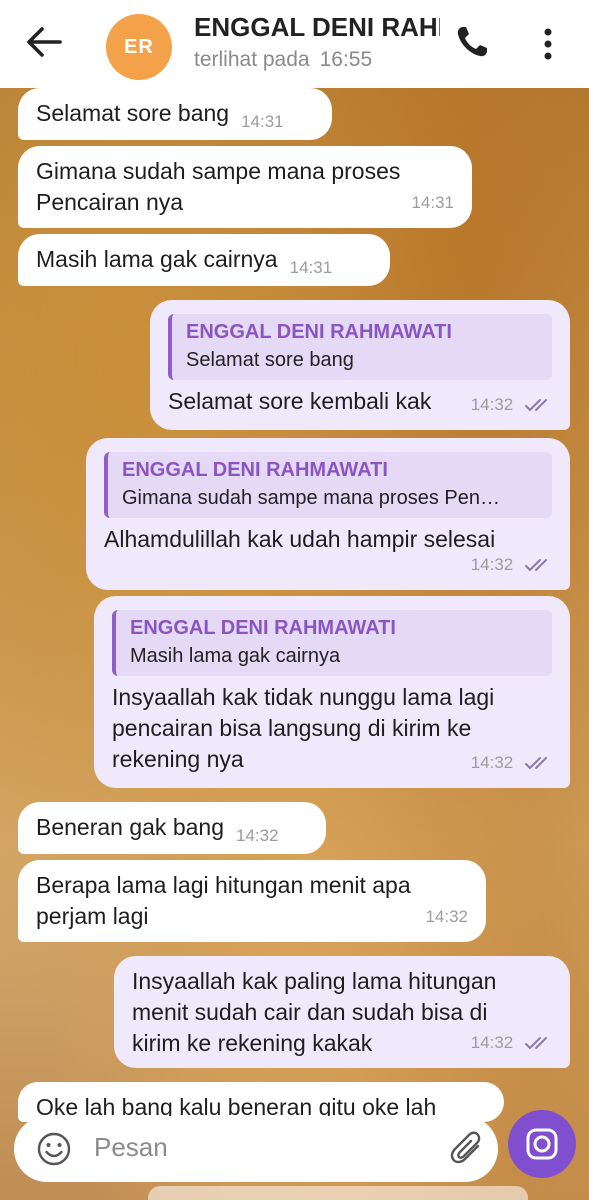 The image size is (589, 1200). I want to click on message-text: Selamat sore kembali kak, so click(300, 401).